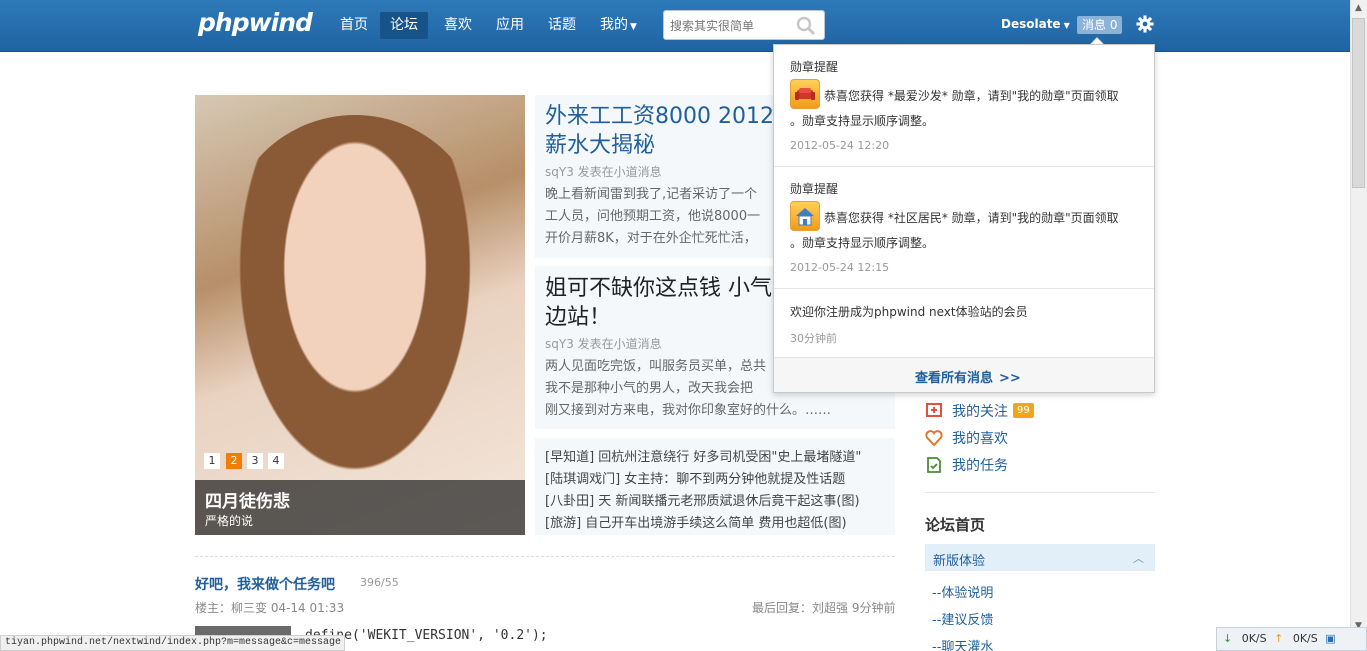  What do you see at coordinates (840, 145) in the screenshot?
I see `notification-time: 2012-05-24 12:20` at bounding box center [840, 145].